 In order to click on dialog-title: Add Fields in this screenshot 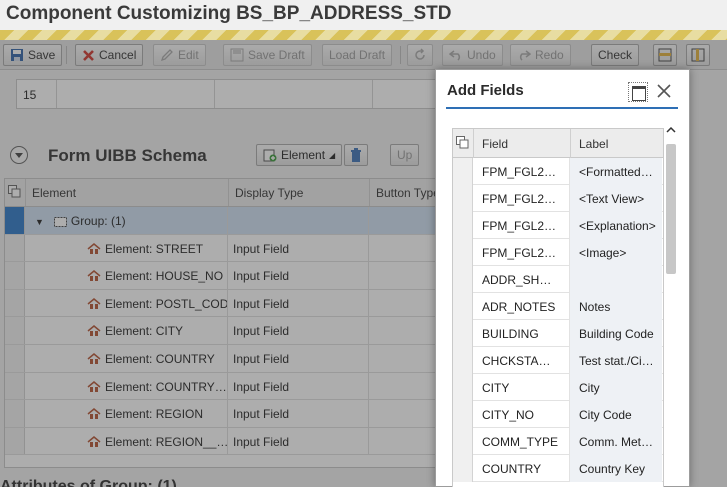, I will do `click(485, 90)`.